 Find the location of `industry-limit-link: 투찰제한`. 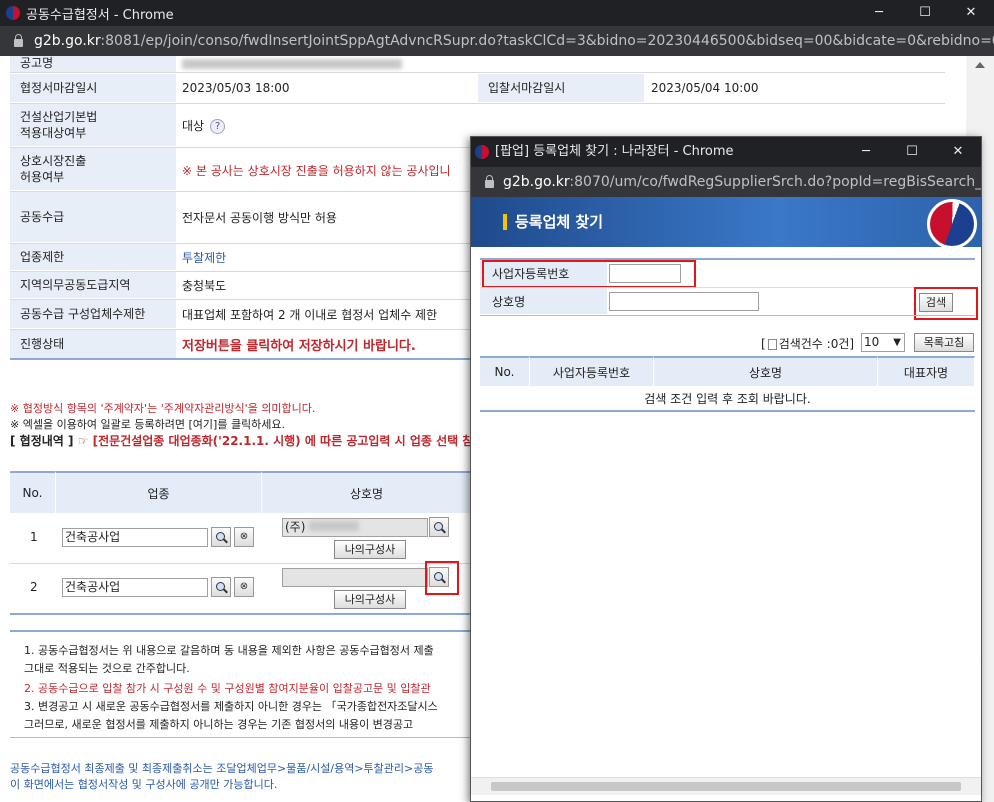

industry-limit-link: 투찰제한 is located at coordinates (204, 257).